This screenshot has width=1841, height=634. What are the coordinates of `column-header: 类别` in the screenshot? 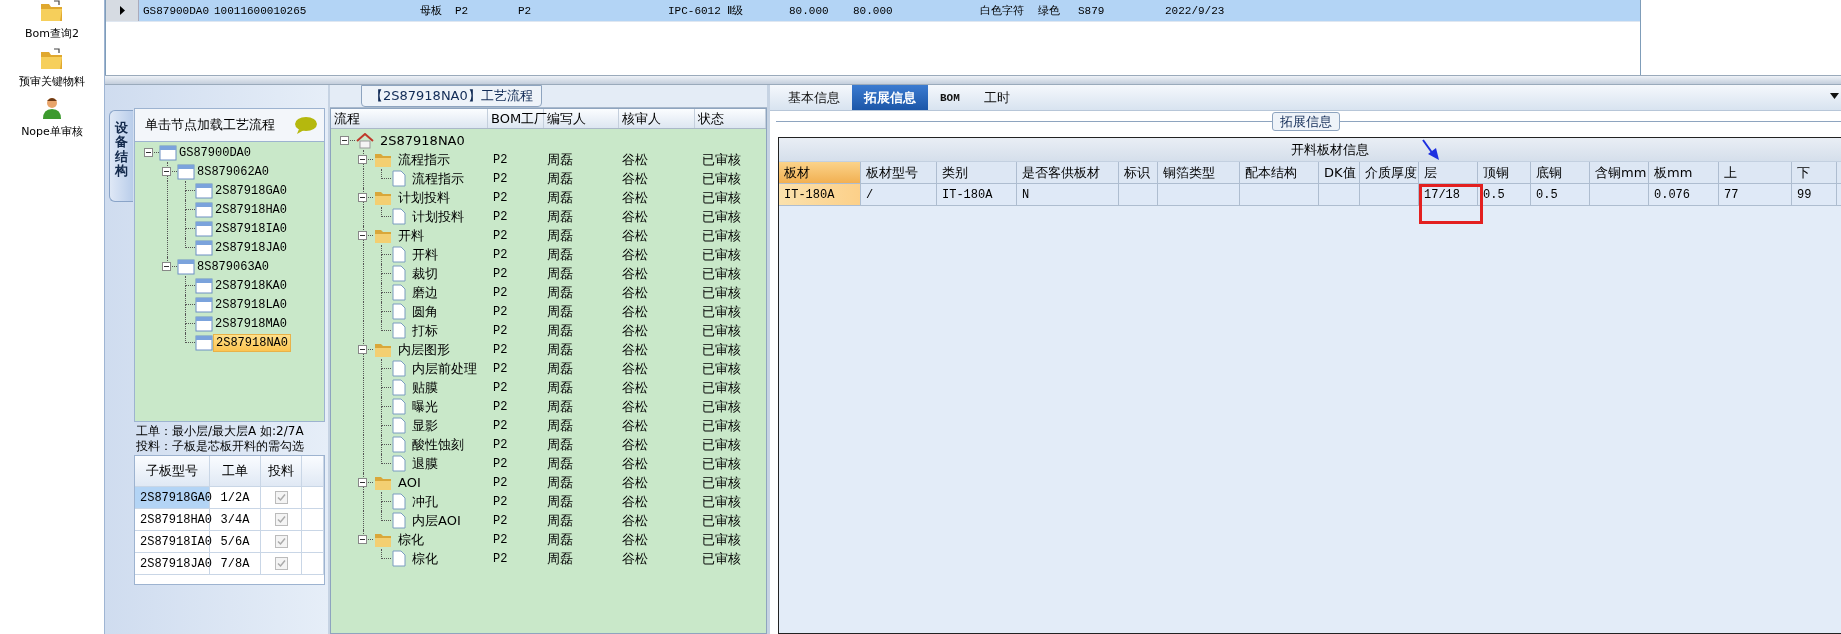 It's located at (977, 172).